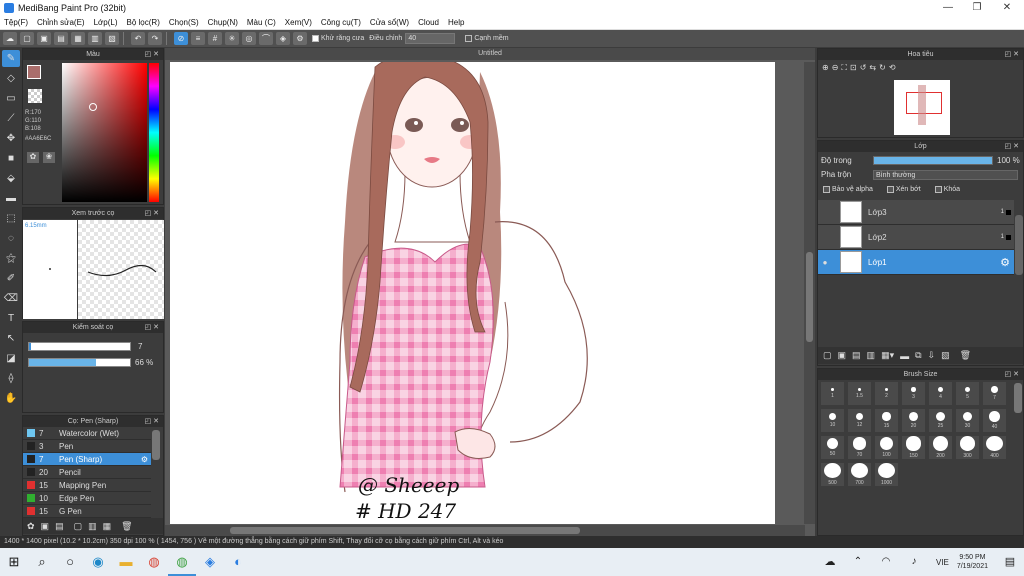 This screenshot has height=576, width=1024. What do you see at coordinates (994, 447) in the screenshot?
I see `brush-size-option: 400` at bounding box center [994, 447].